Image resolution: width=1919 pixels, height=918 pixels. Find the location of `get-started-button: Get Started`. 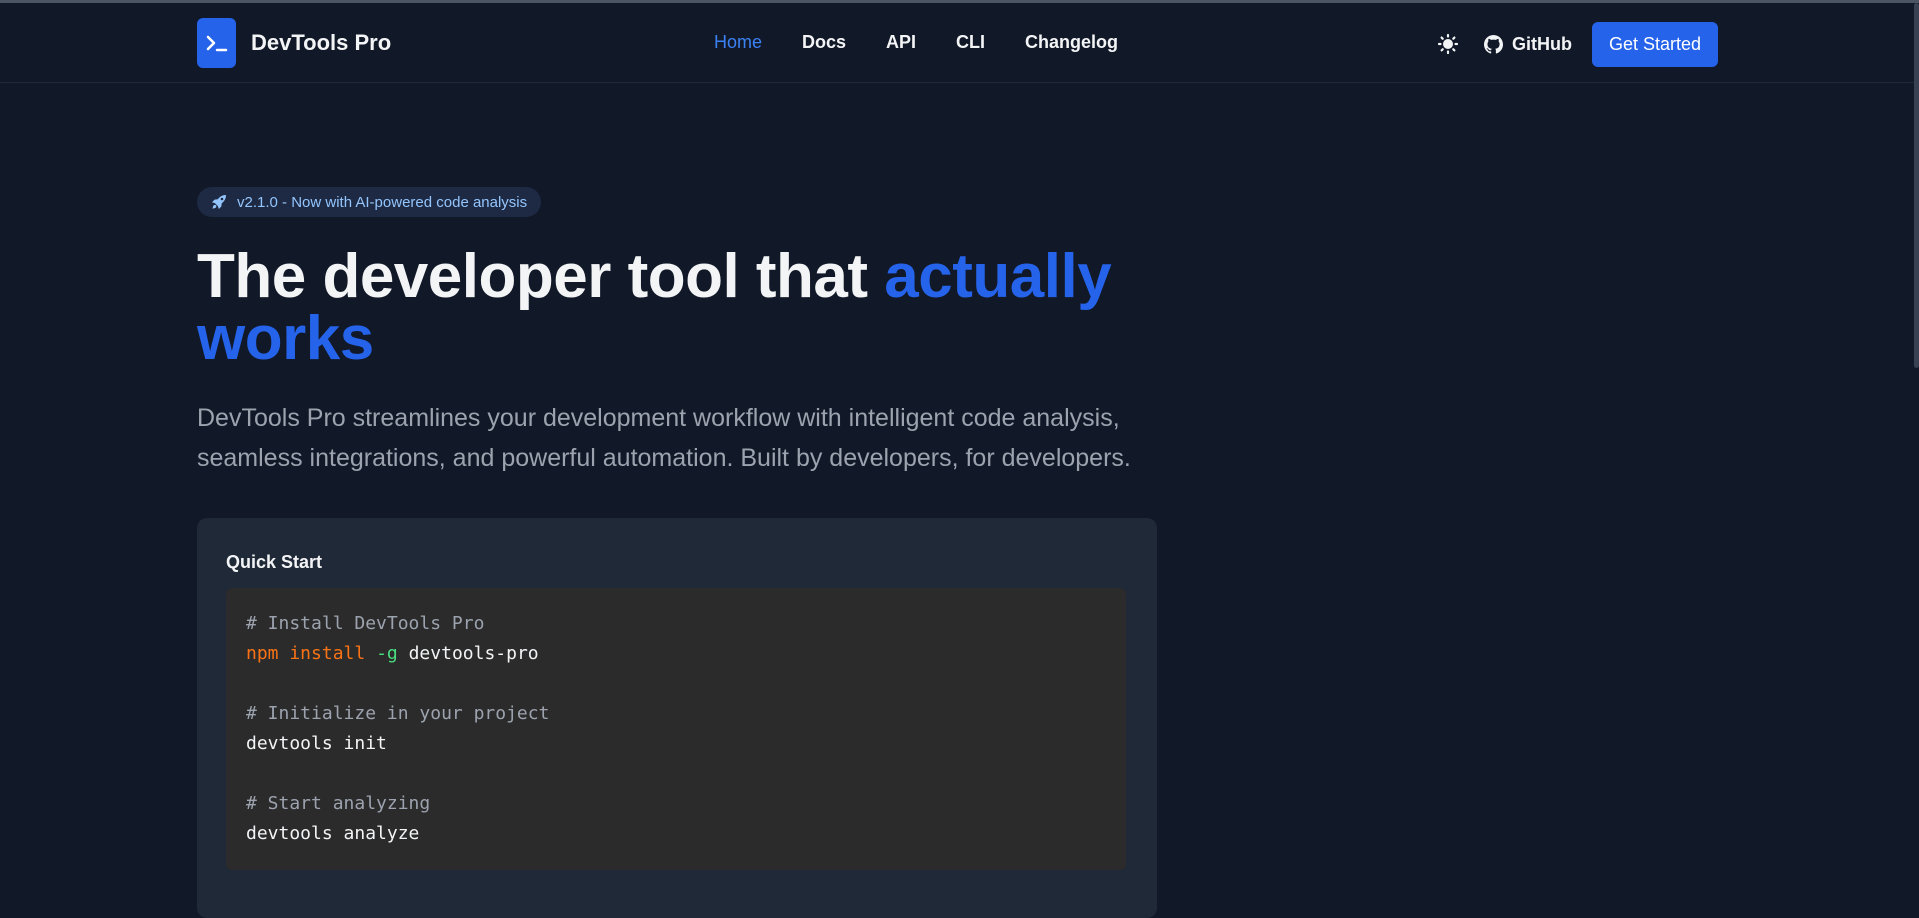

get-started-button: Get Started is located at coordinates (1655, 44).